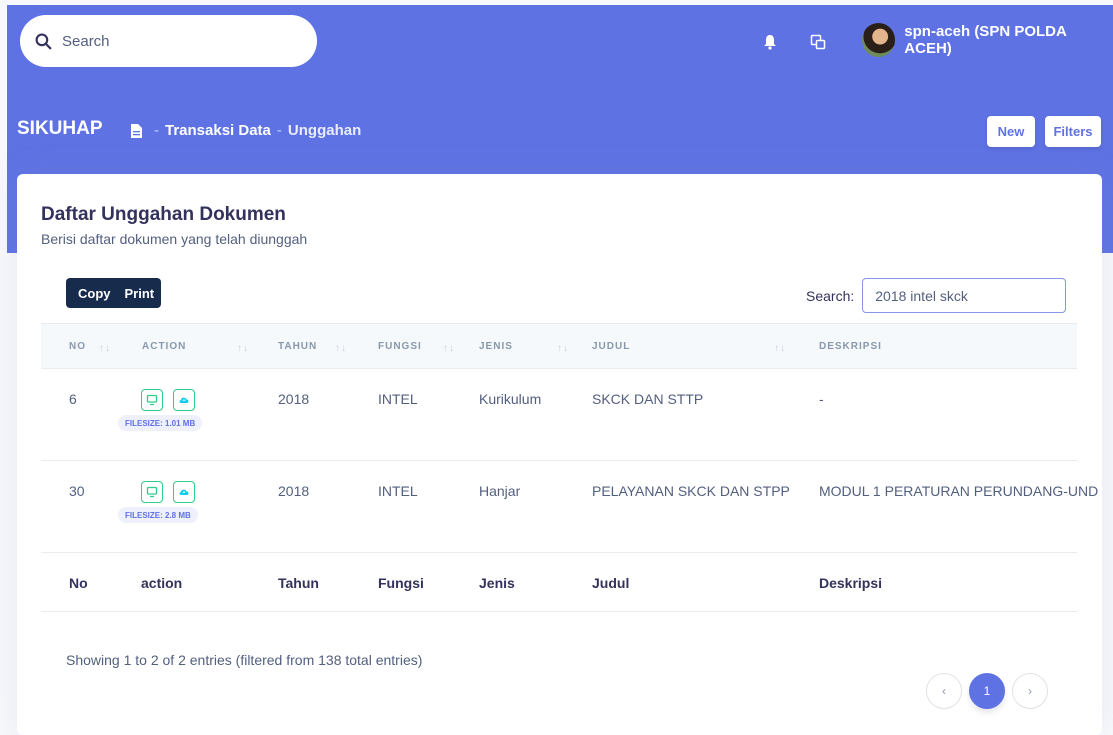 The width and height of the screenshot is (1113, 735). I want to click on table-search-label: Search:, so click(830, 295).